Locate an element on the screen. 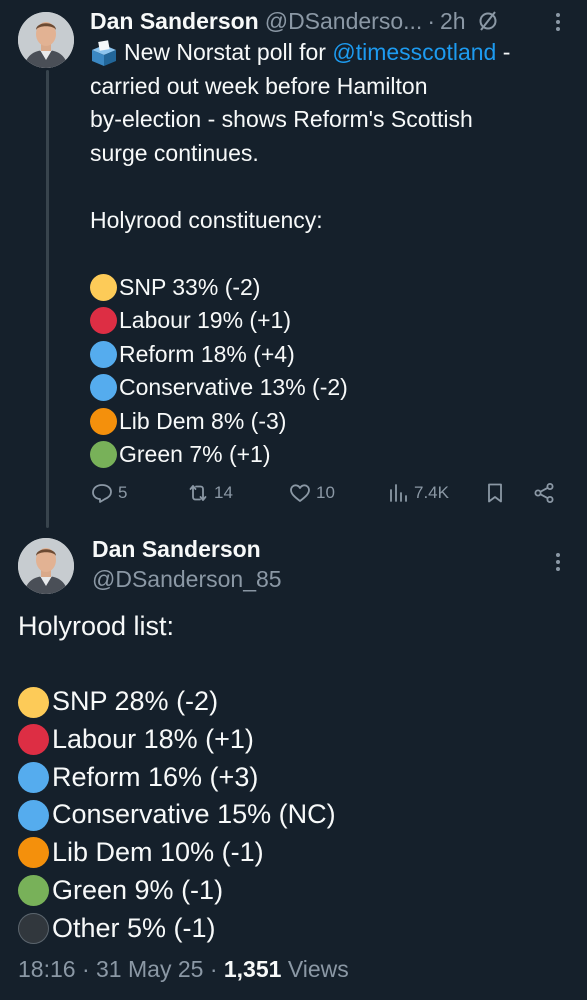  reply-button: 5 is located at coordinates (108, 493).